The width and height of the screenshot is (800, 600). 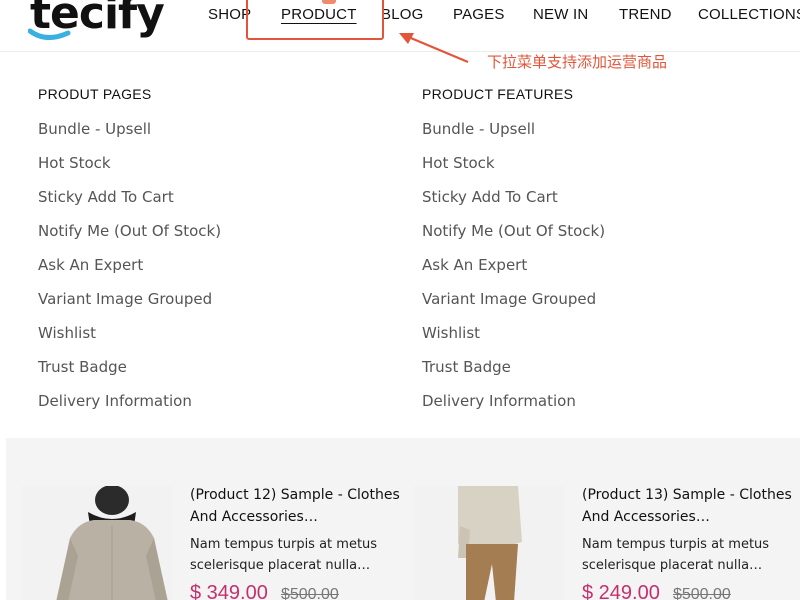 I want to click on nav-collections: COLLECTIONS, so click(x=749, y=14).